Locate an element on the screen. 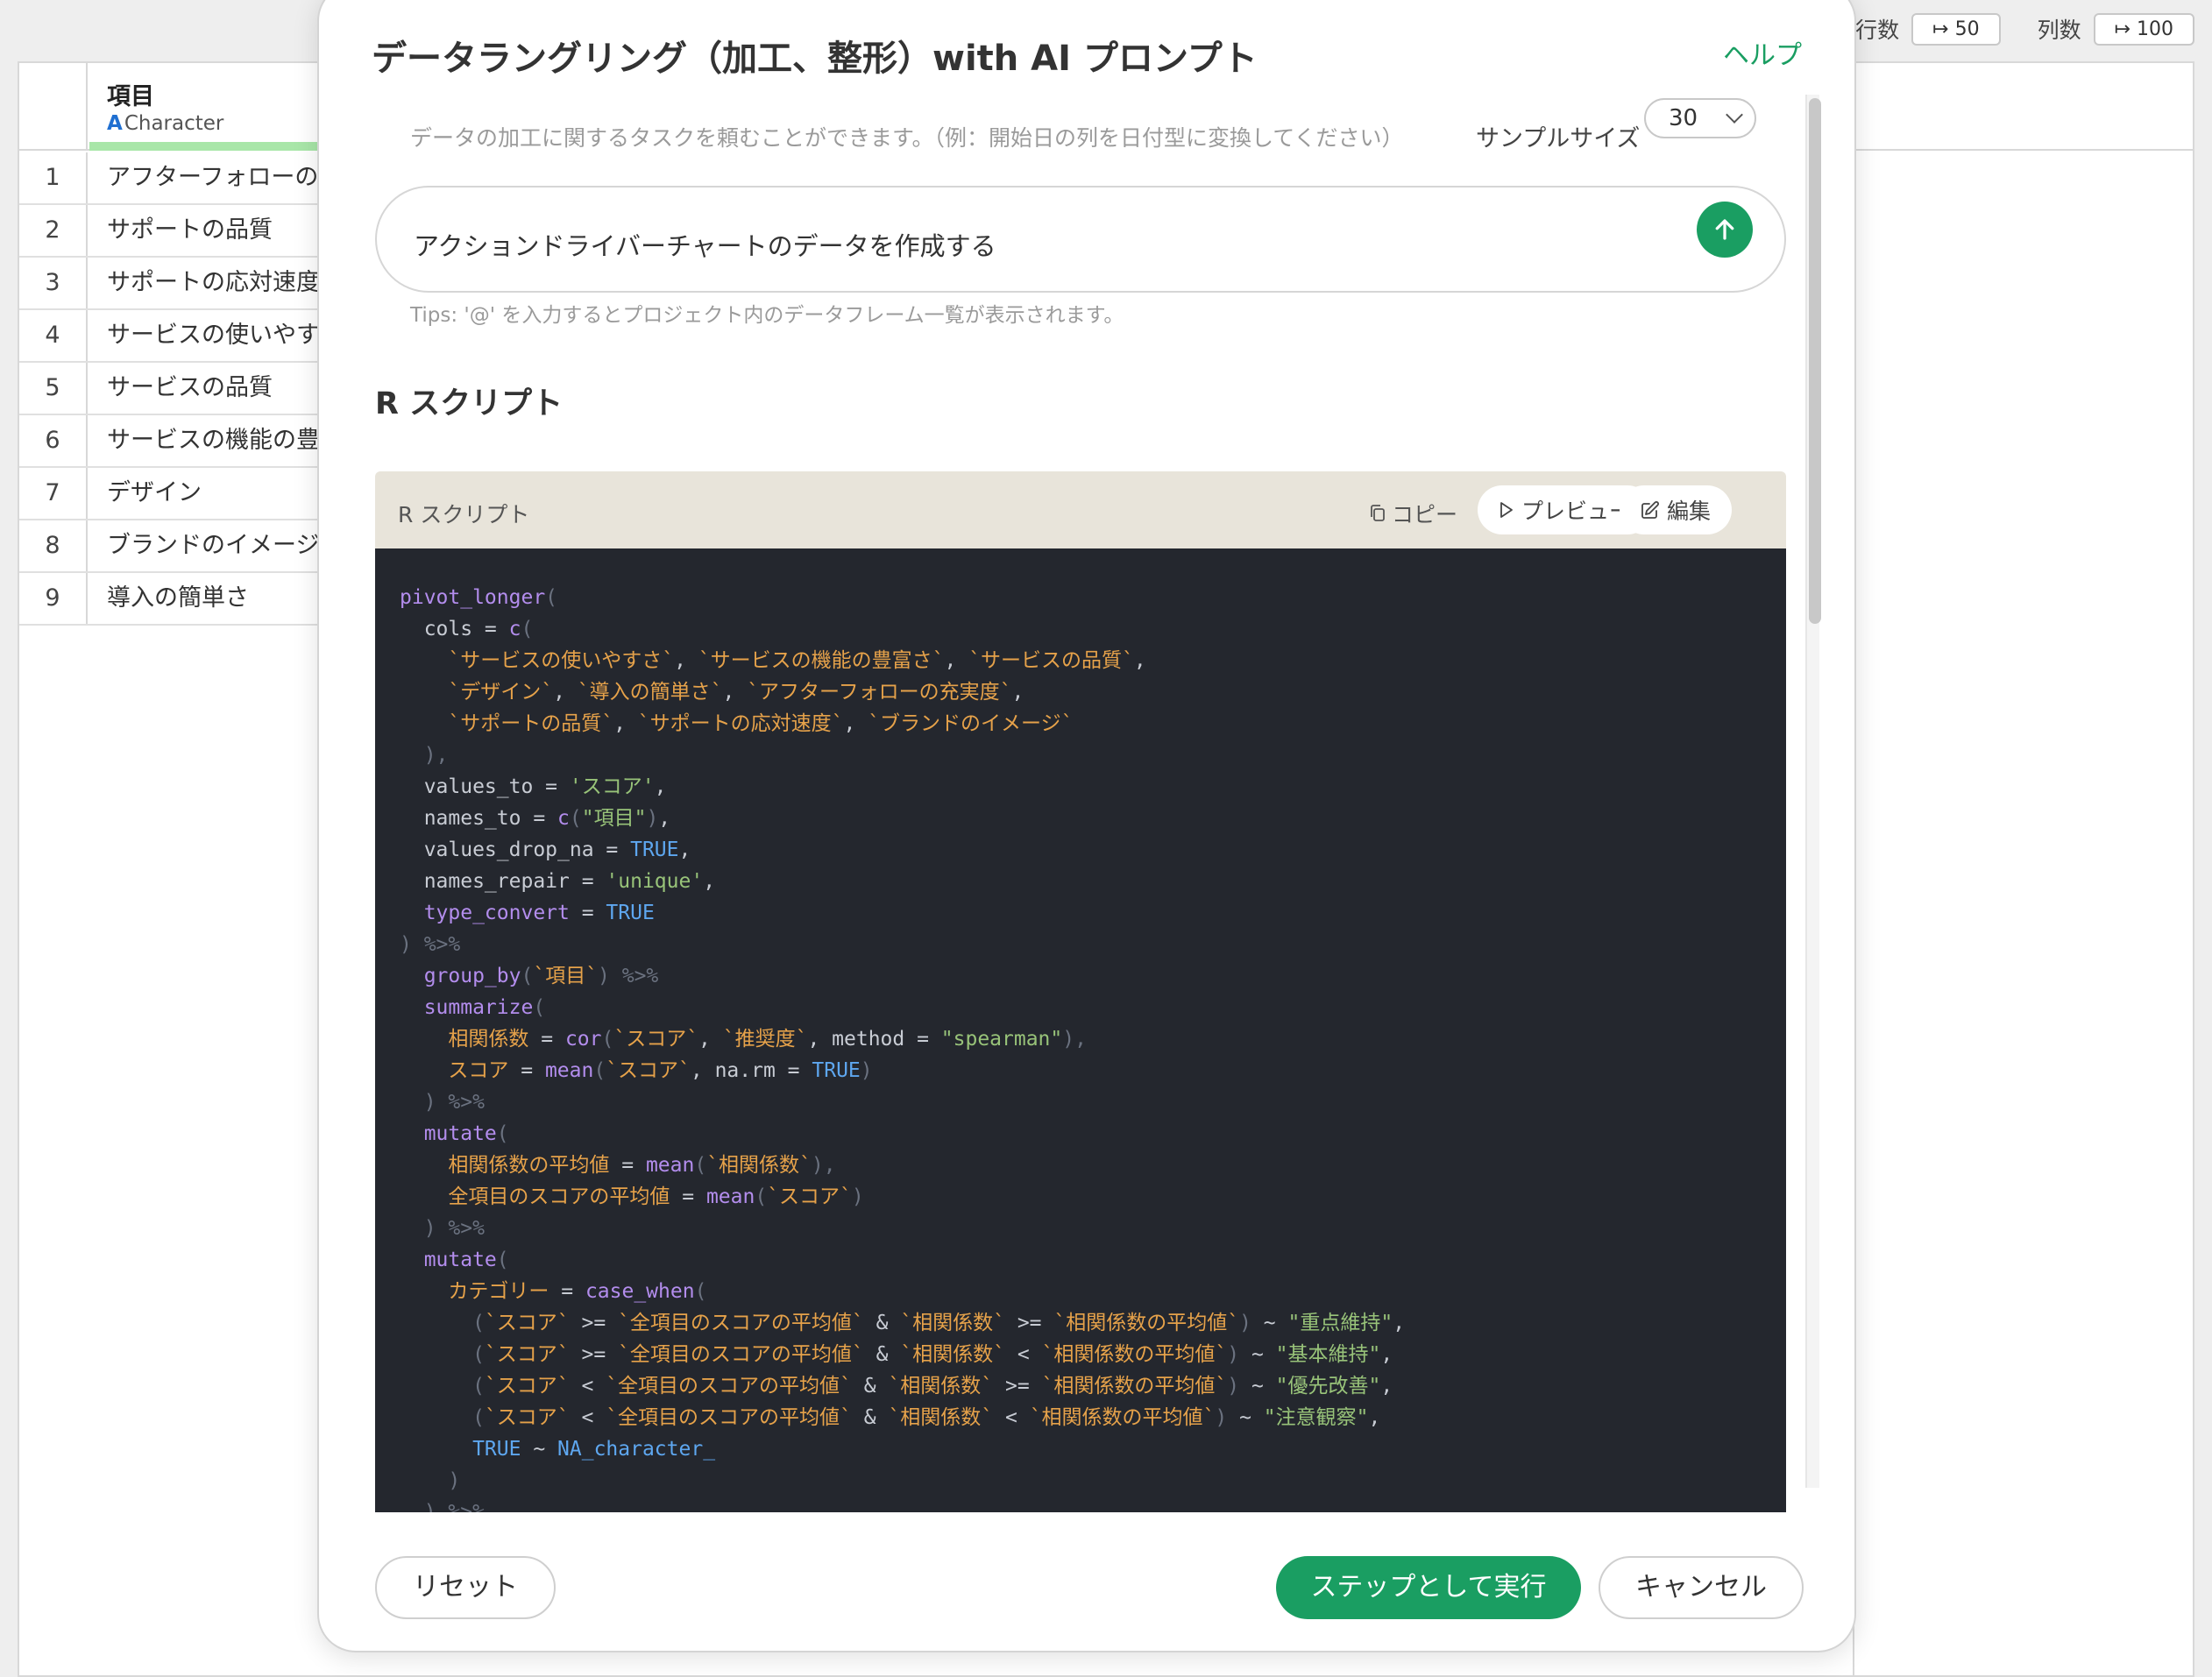 This screenshot has width=2212, height=1677. run-as-step-button: ステップとして実行 is located at coordinates (1428, 1587).